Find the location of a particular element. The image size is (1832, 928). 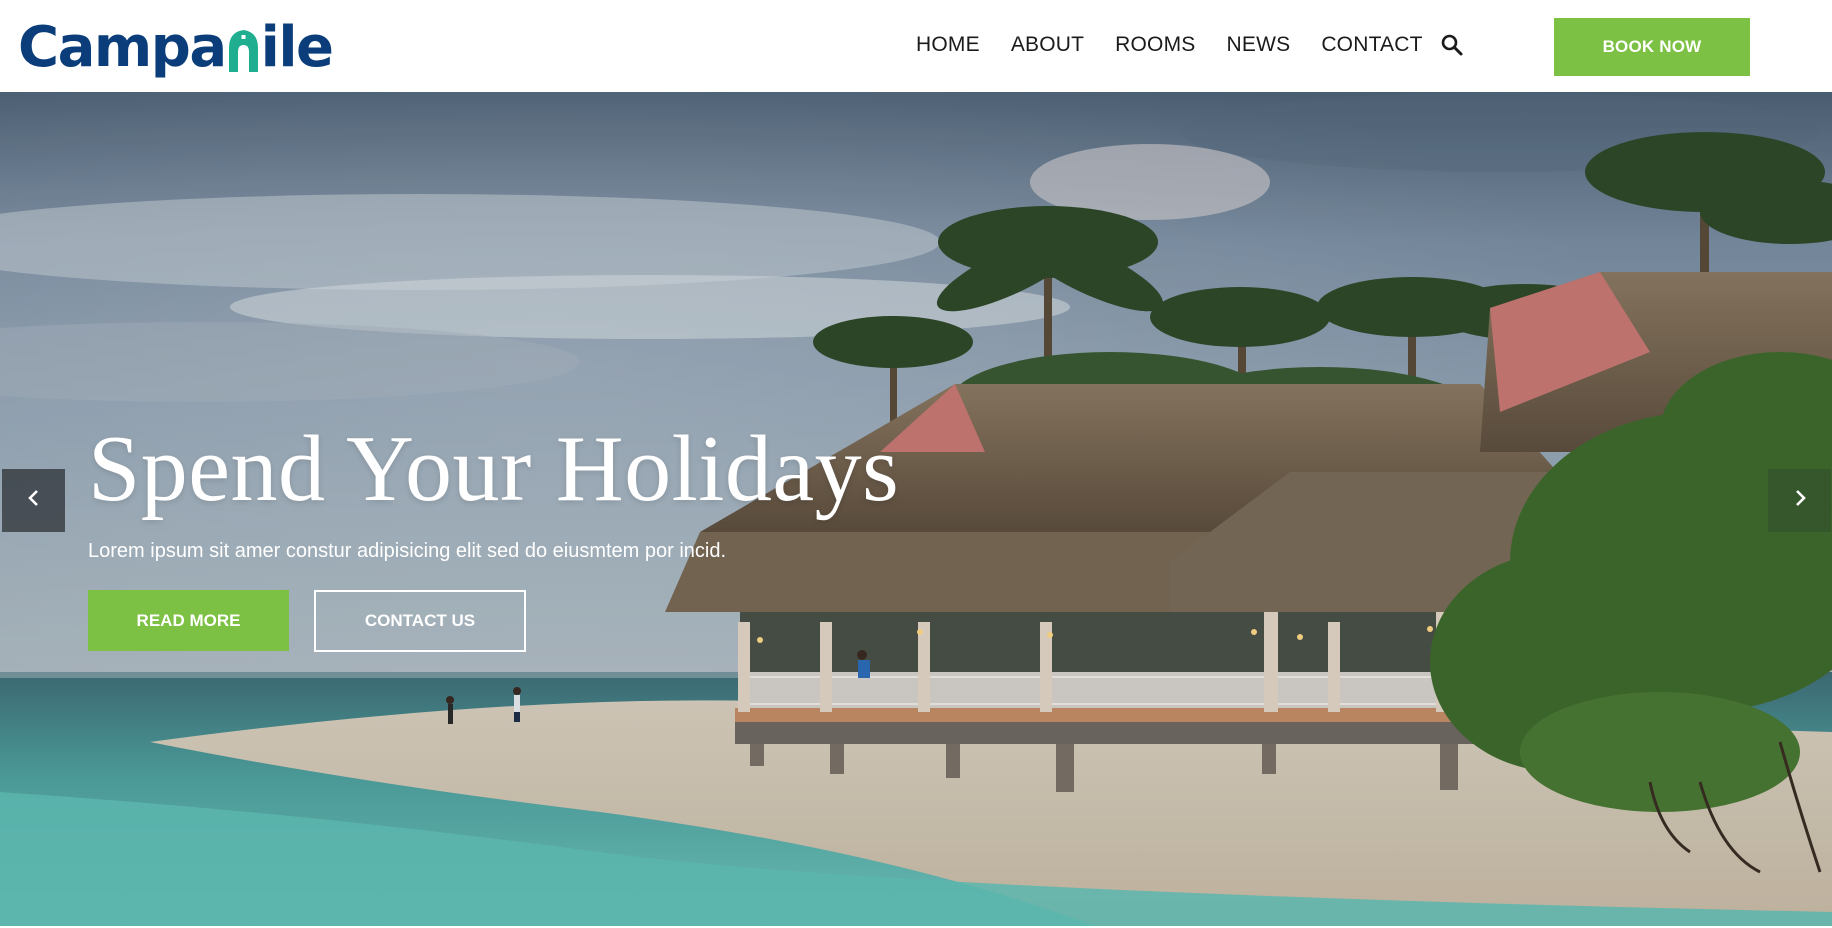

logo-wordmark: Campa ile is located at coordinates (176, 48).